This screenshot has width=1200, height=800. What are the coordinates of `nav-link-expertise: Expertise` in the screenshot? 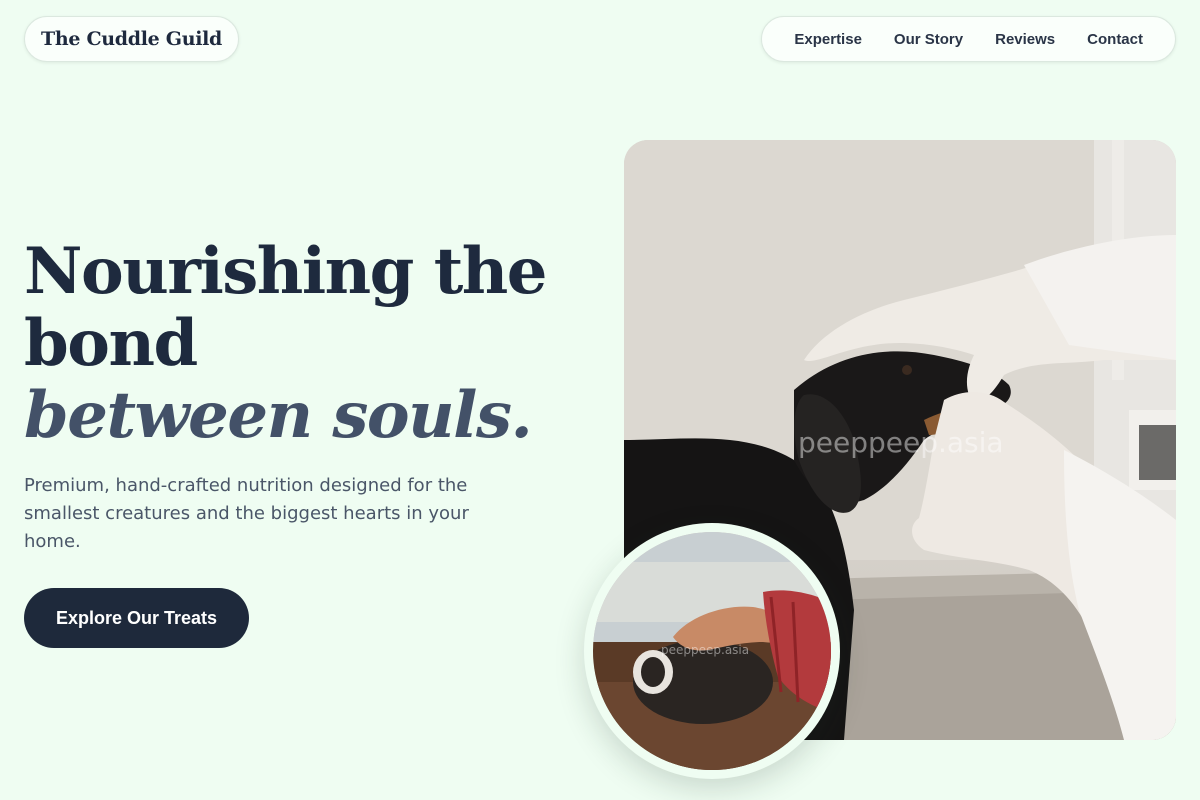 It's located at (828, 39).